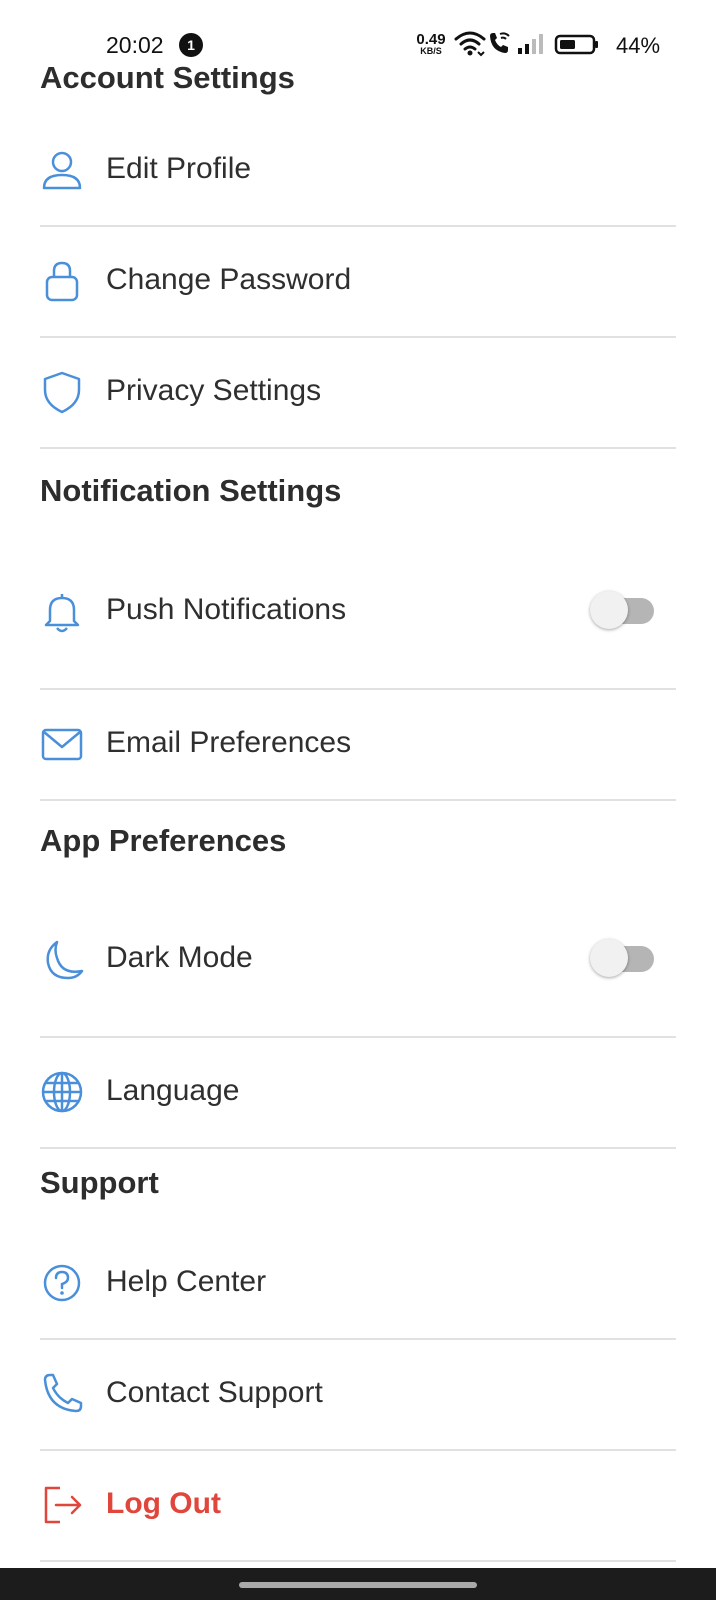 The height and width of the screenshot is (1600, 716). I want to click on contact-support-label: Contact Support, so click(214, 1392).